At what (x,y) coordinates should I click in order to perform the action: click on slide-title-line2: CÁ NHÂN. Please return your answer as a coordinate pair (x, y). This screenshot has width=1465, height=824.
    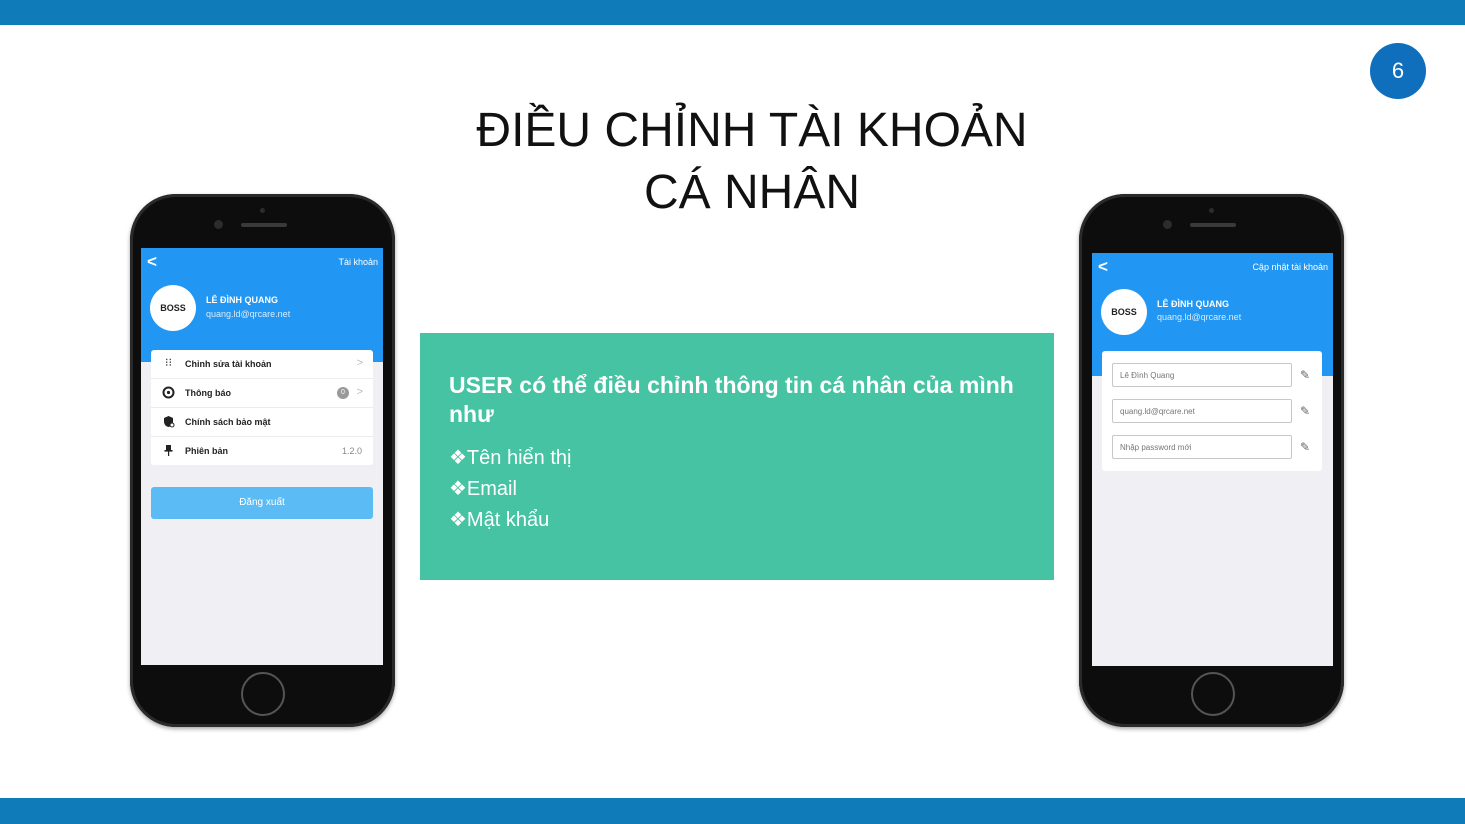
    Looking at the image, I should click on (752, 192).